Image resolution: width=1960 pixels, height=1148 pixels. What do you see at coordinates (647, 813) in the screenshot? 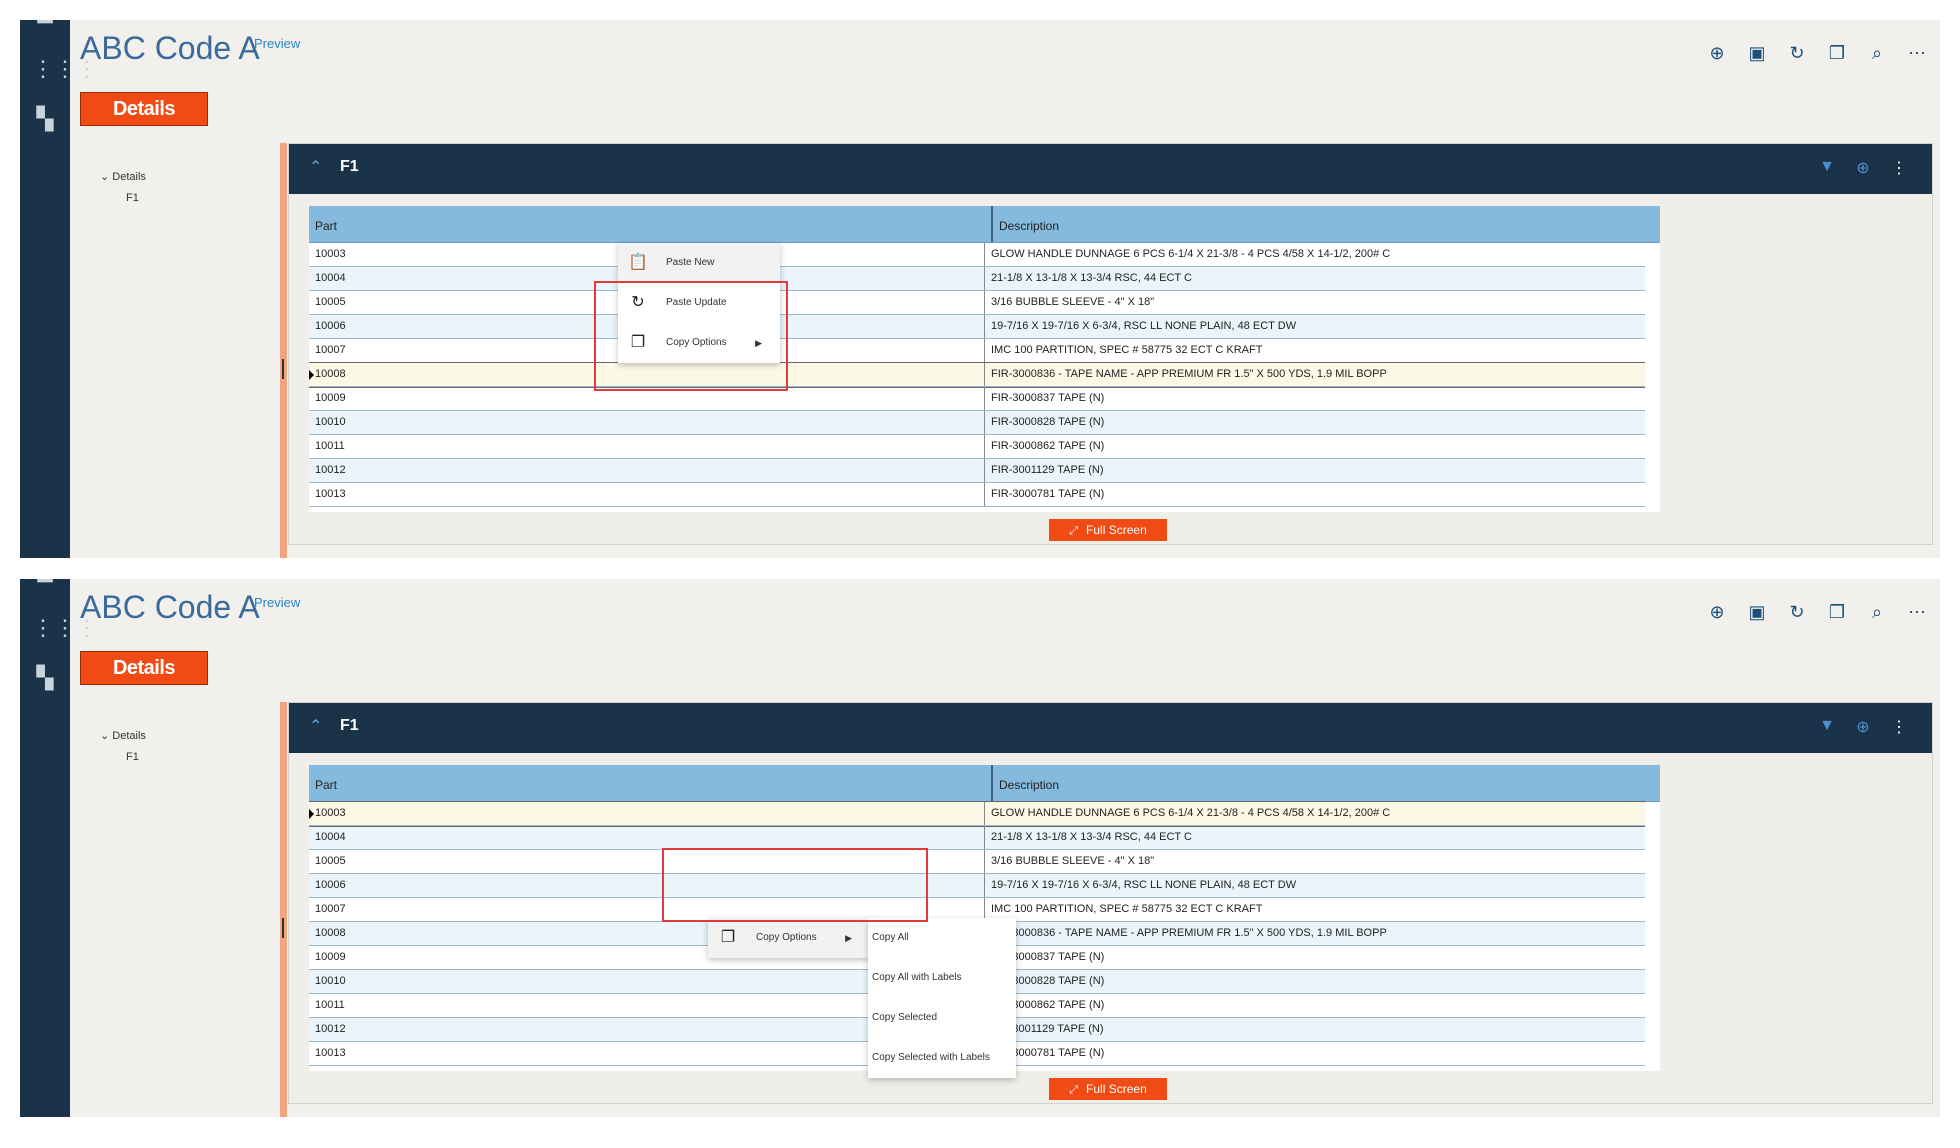
I see `cell-part: 10003` at bounding box center [647, 813].